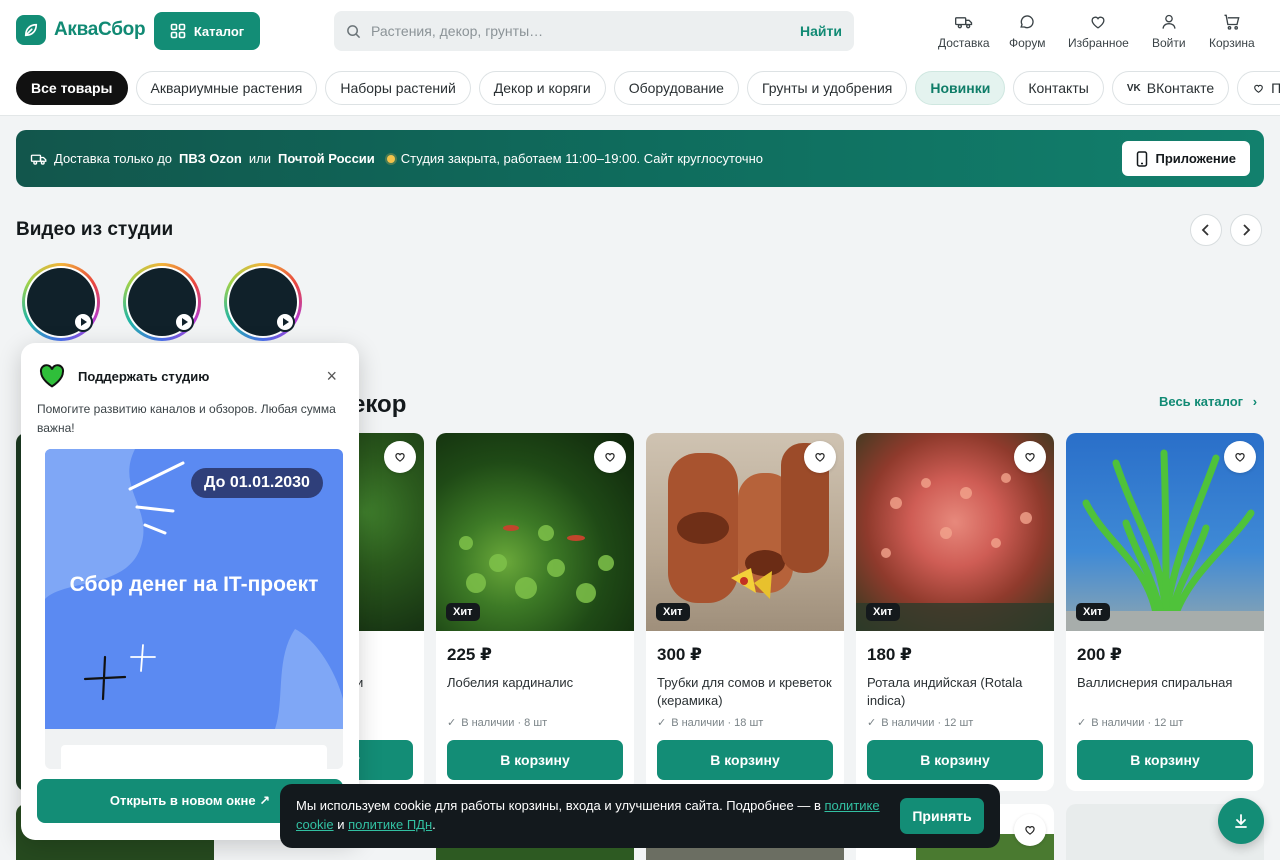 This screenshot has height=860, width=1280. I want to click on stock-status: ✓ В наличии · 8 шт, so click(497, 723).